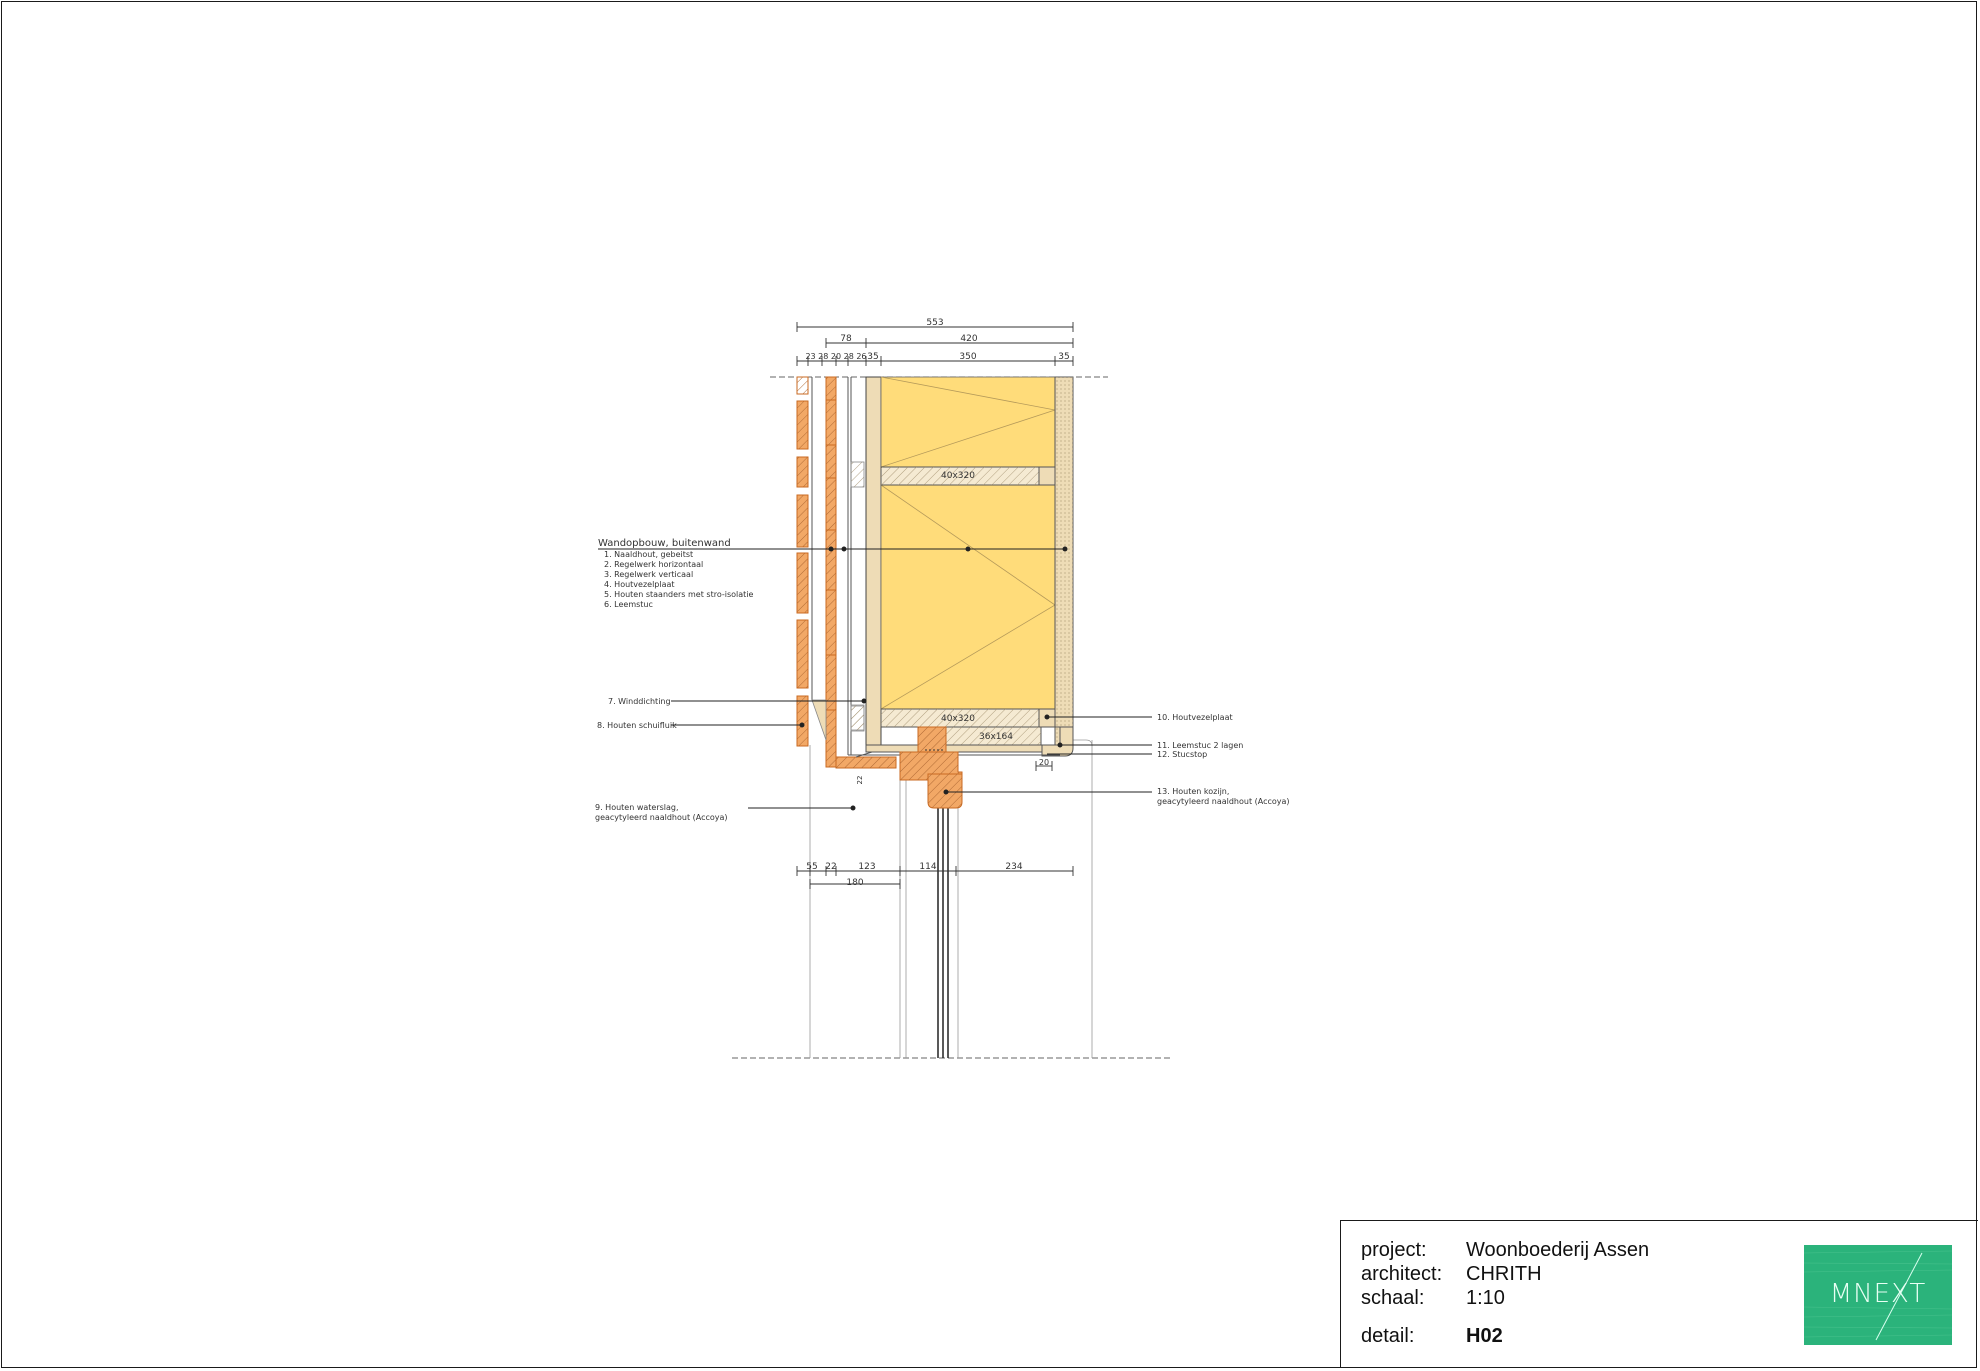 This screenshot has width=1980, height=1371. What do you see at coordinates (943, 931) in the screenshot?
I see `glazing` at bounding box center [943, 931].